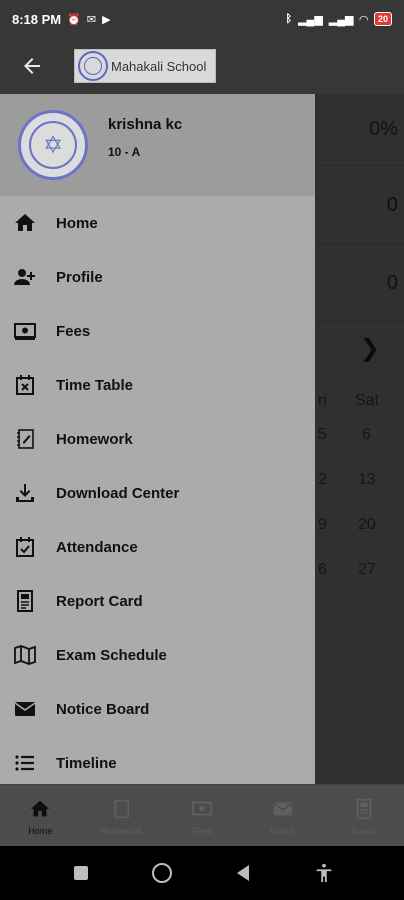 The width and height of the screenshot is (404, 900). I want to click on drawer-item-label: Timeline, so click(86, 763).